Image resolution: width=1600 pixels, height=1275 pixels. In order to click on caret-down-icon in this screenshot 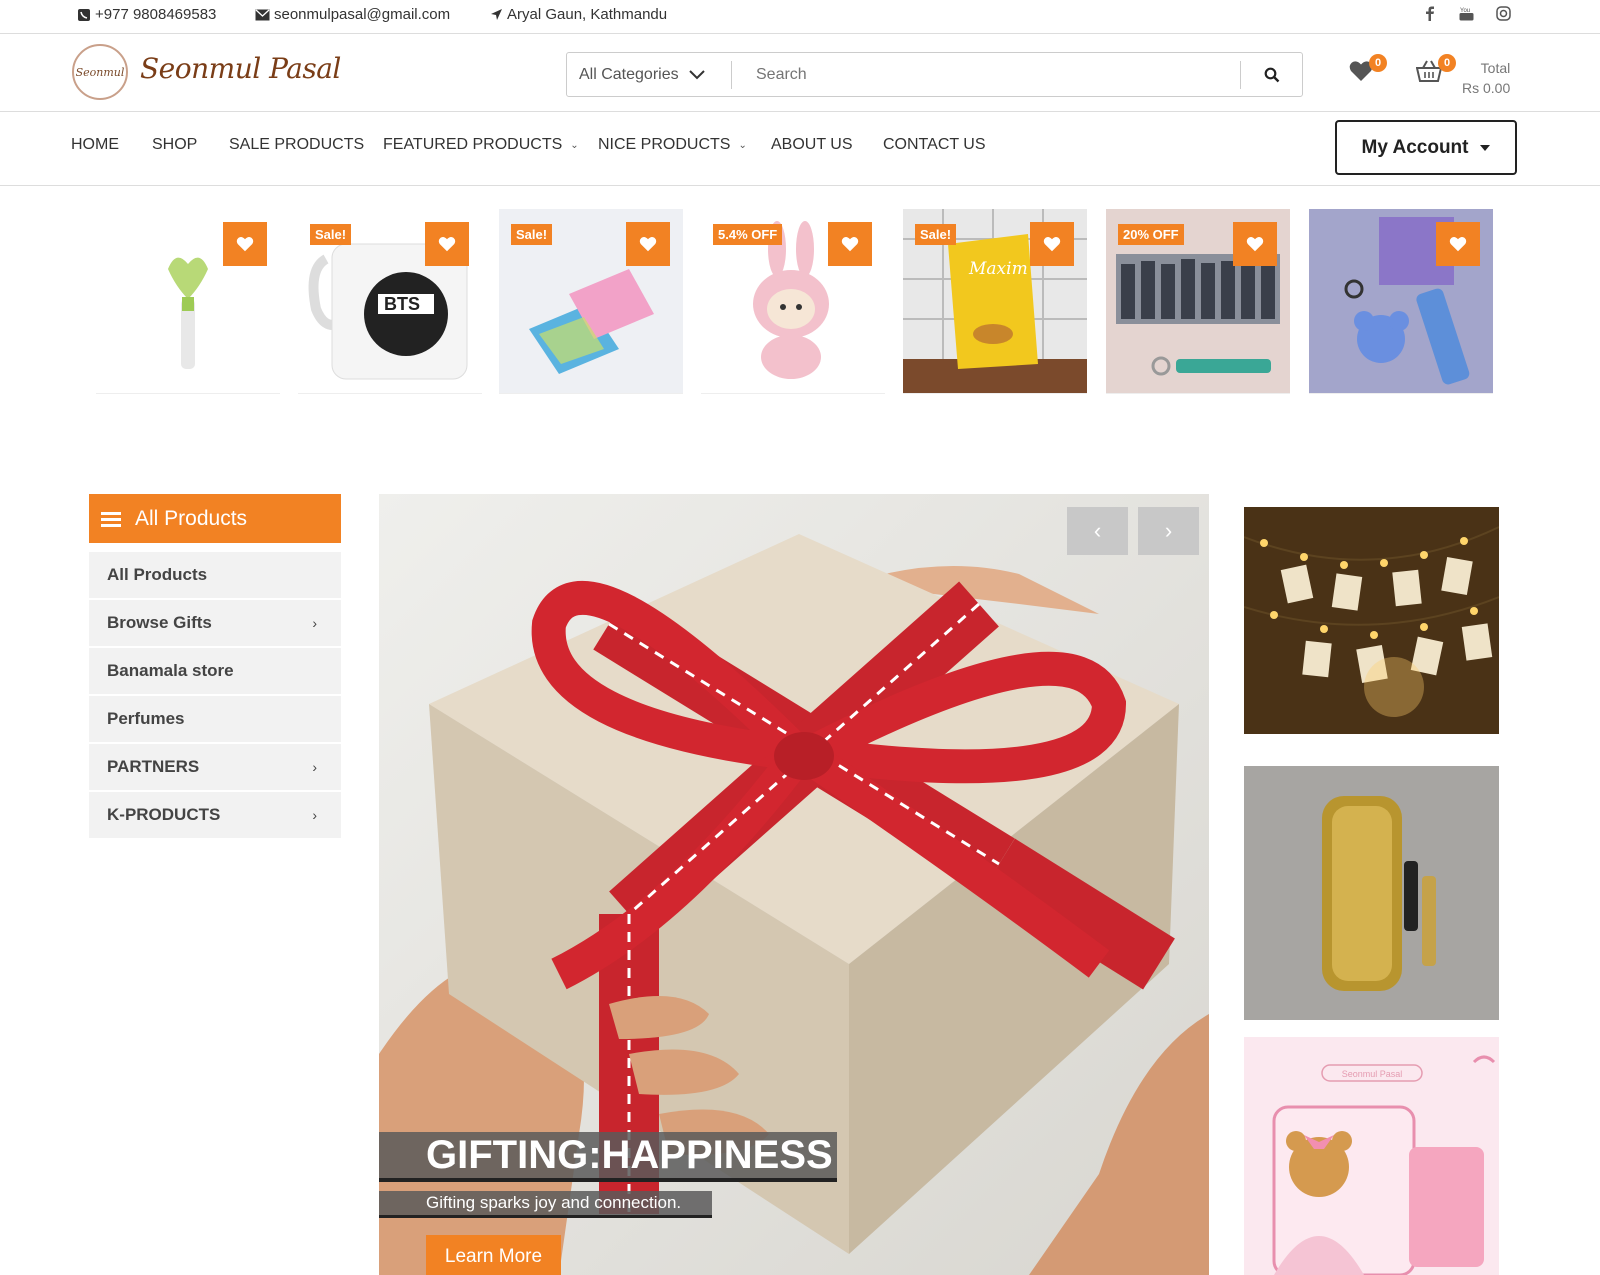, I will do `click(1485, 147)`.